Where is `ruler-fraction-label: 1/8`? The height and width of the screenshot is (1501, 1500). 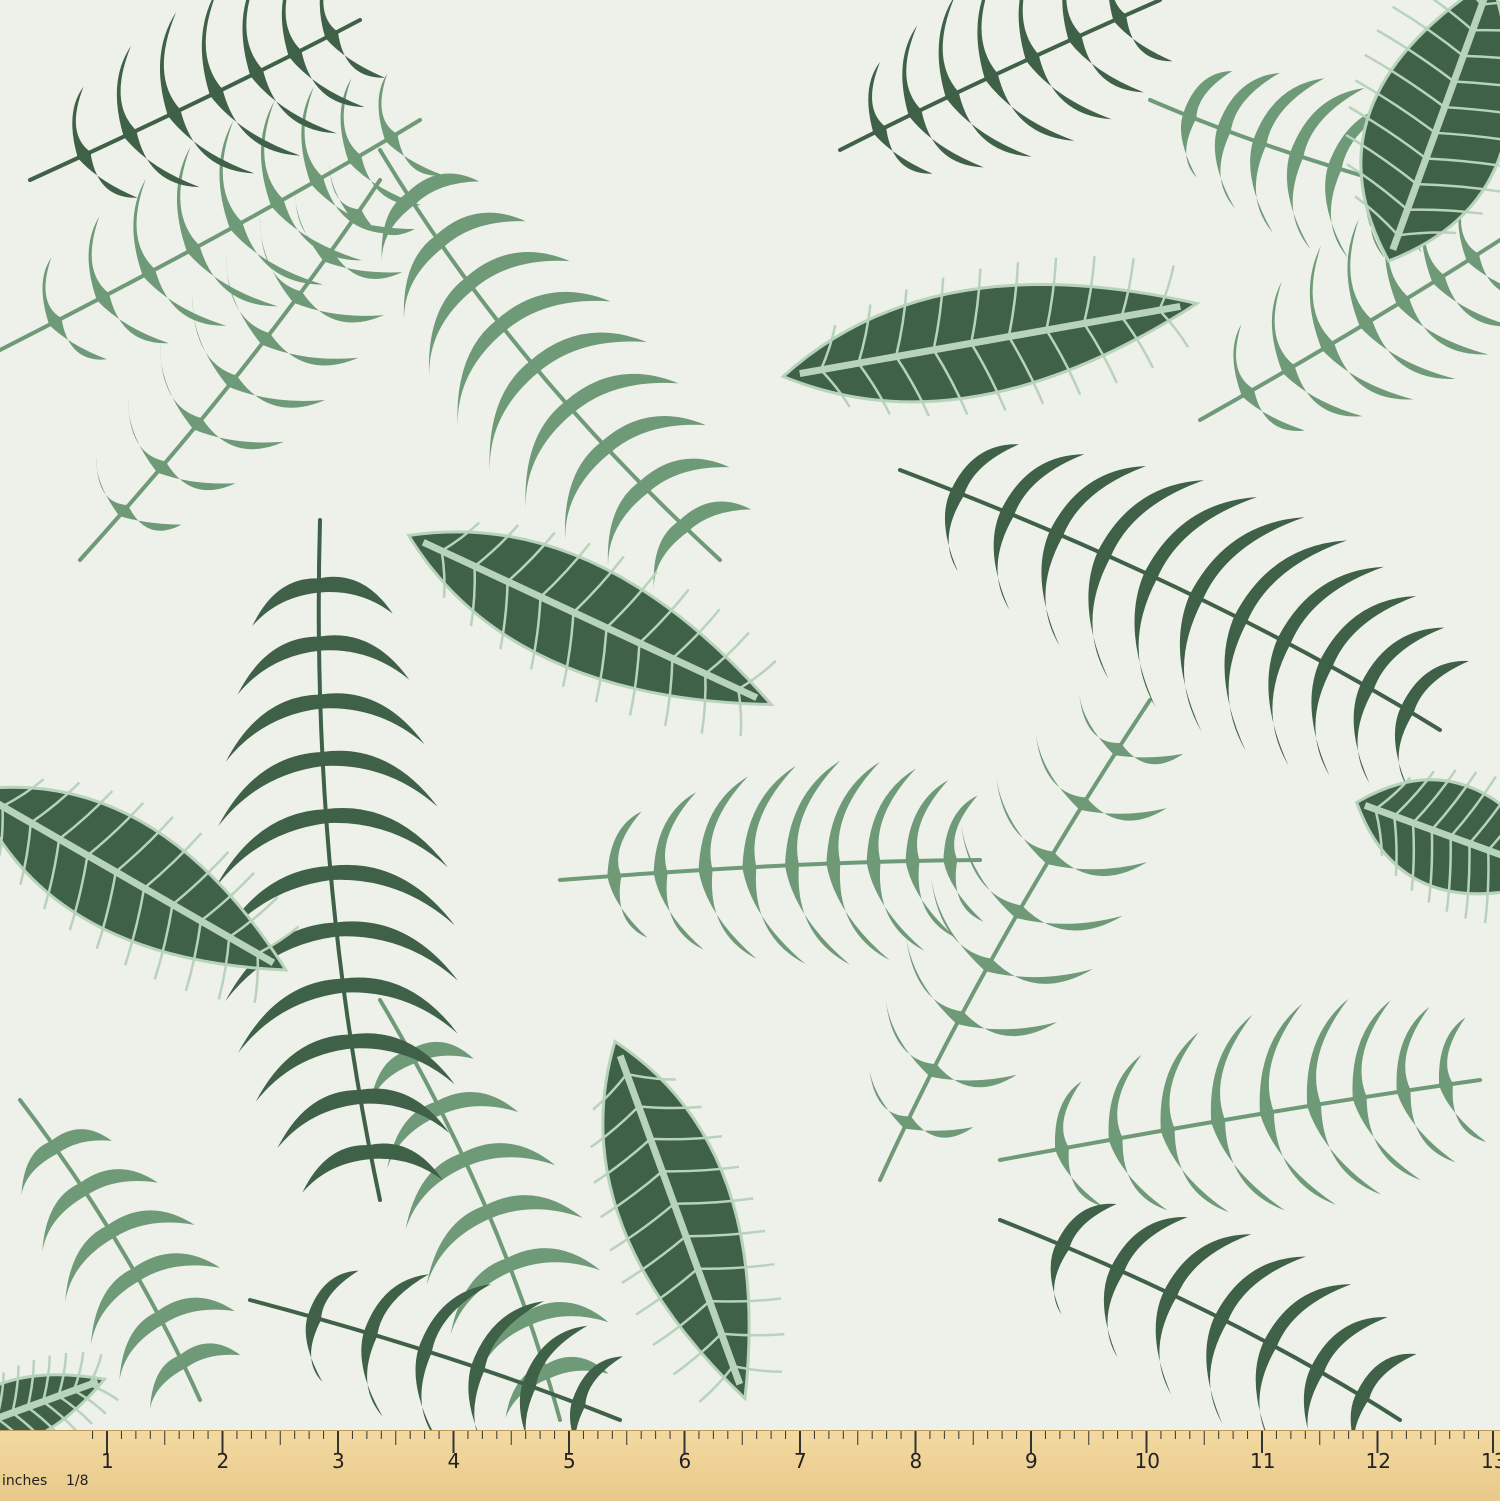
ruler-fraction-label: 1/8 is located at coordinates (77, 1481).